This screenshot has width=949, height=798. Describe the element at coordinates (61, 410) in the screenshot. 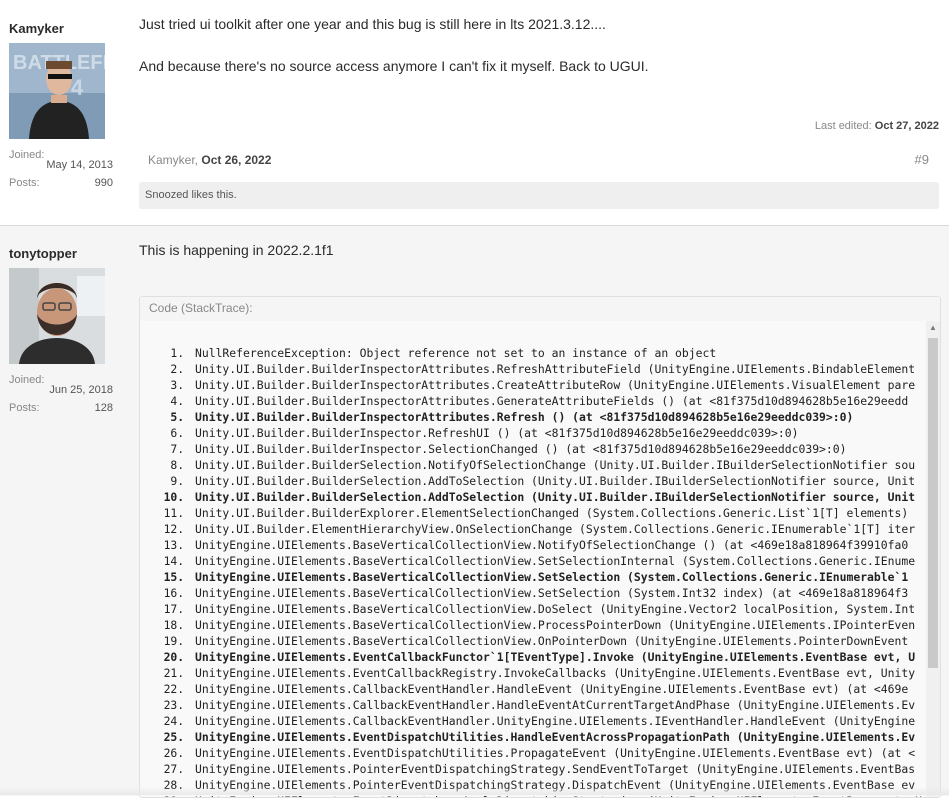

I see `posts-stat: Posts: 128` at that location.